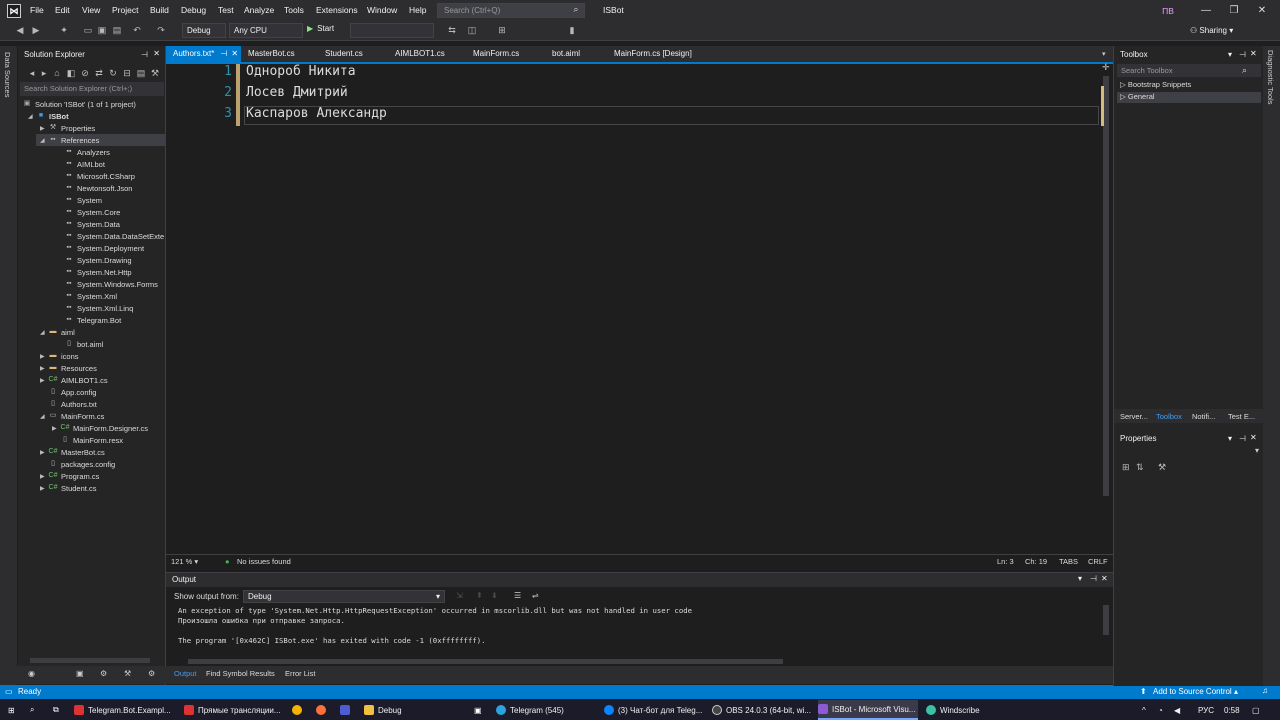  What do you see at coordinates (85, 73) in the screenshot?
I see `pending-changes-icon: ⊘` at bounding box center [85, 73].